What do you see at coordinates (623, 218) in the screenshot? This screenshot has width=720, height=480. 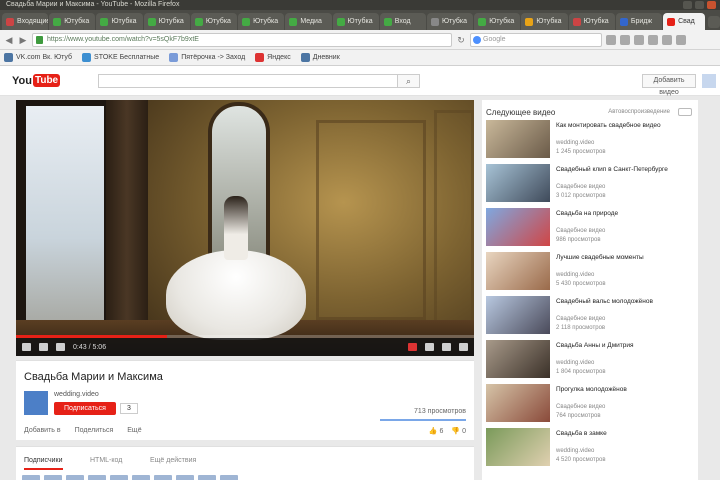 I see `related-video-title: Свадьба на природе` at bounding box center [623, 218].